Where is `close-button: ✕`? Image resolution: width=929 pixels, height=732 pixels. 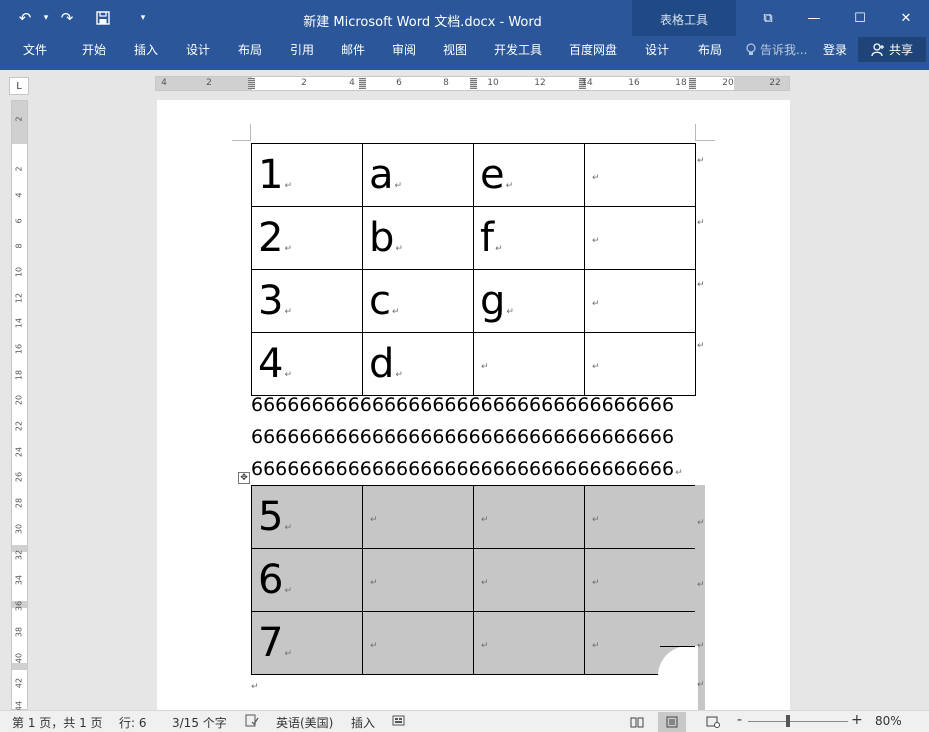
close-button: ✕ is located at coordinates (906, 18).